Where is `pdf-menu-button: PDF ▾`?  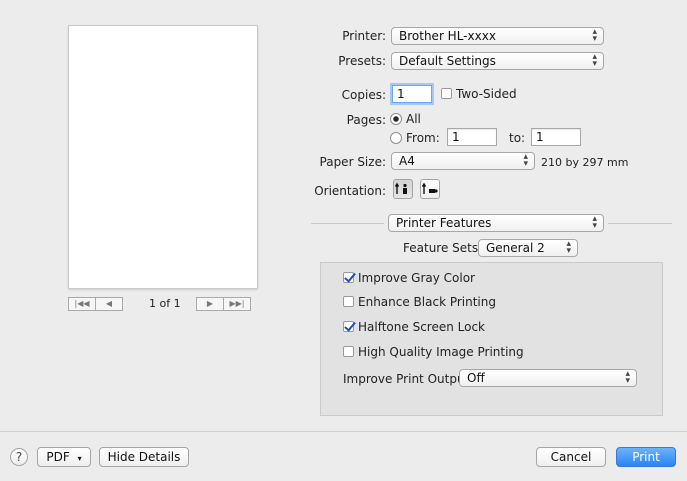
pdf-menu-button: PDF ▾ is located at coordinates (64, 457).